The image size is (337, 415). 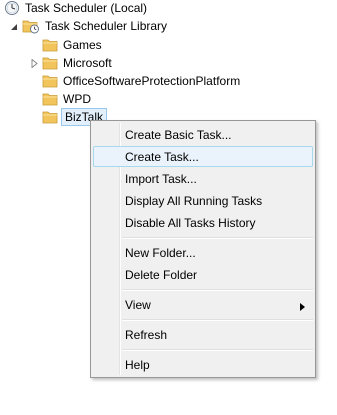 I want to click on menu-item-label: Help, so click(x=137, y=364).